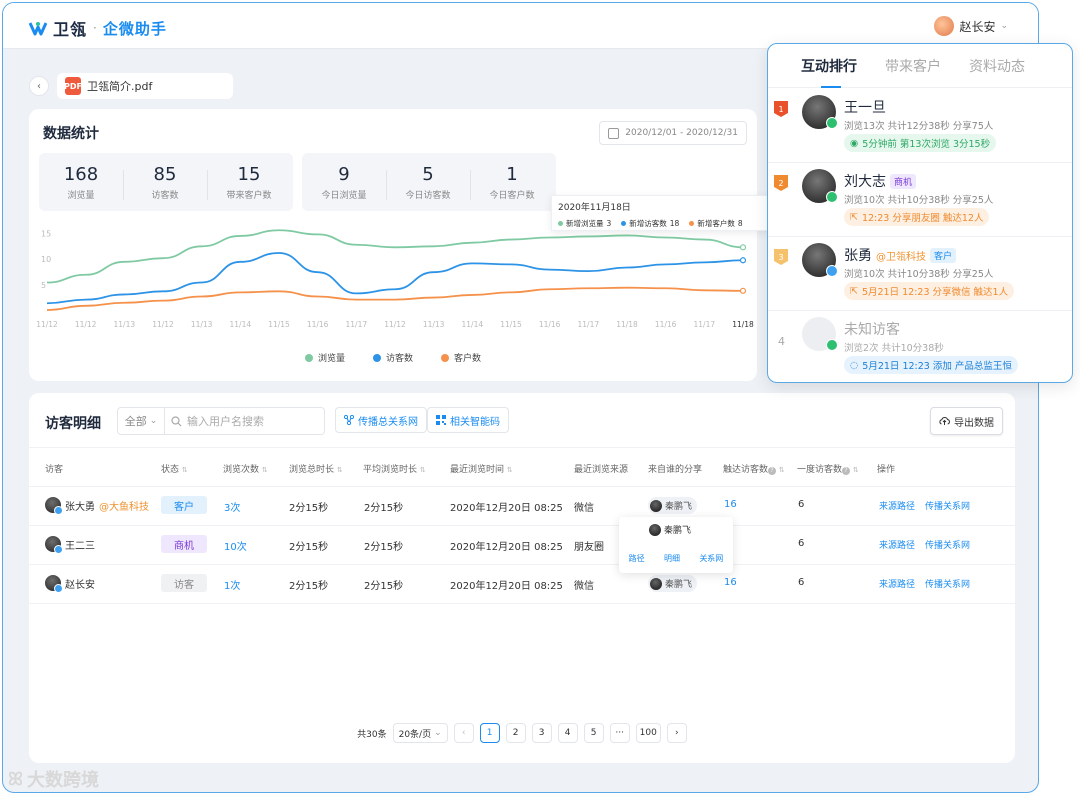 The width and height of the screenshot is (1080, 799). What do you see at coordinates (609, 223) in the screenshot?
I see `tooltip-value: 3` at bounding box center [609, 223].